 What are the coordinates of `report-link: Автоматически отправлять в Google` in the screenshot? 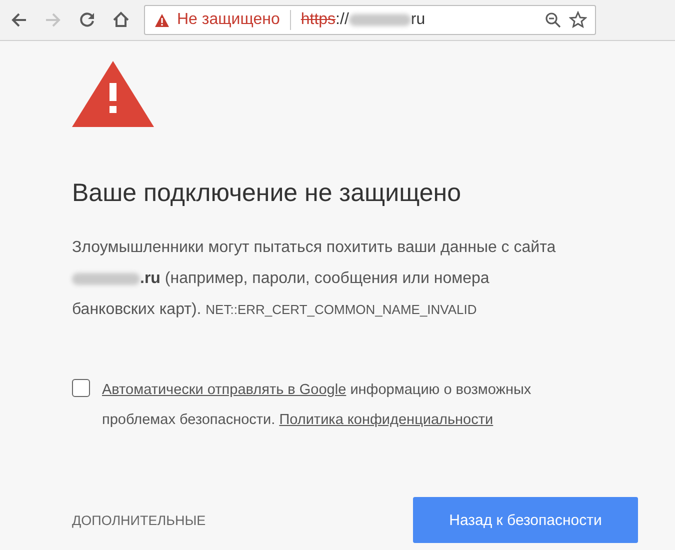 It's located at (224, 390).